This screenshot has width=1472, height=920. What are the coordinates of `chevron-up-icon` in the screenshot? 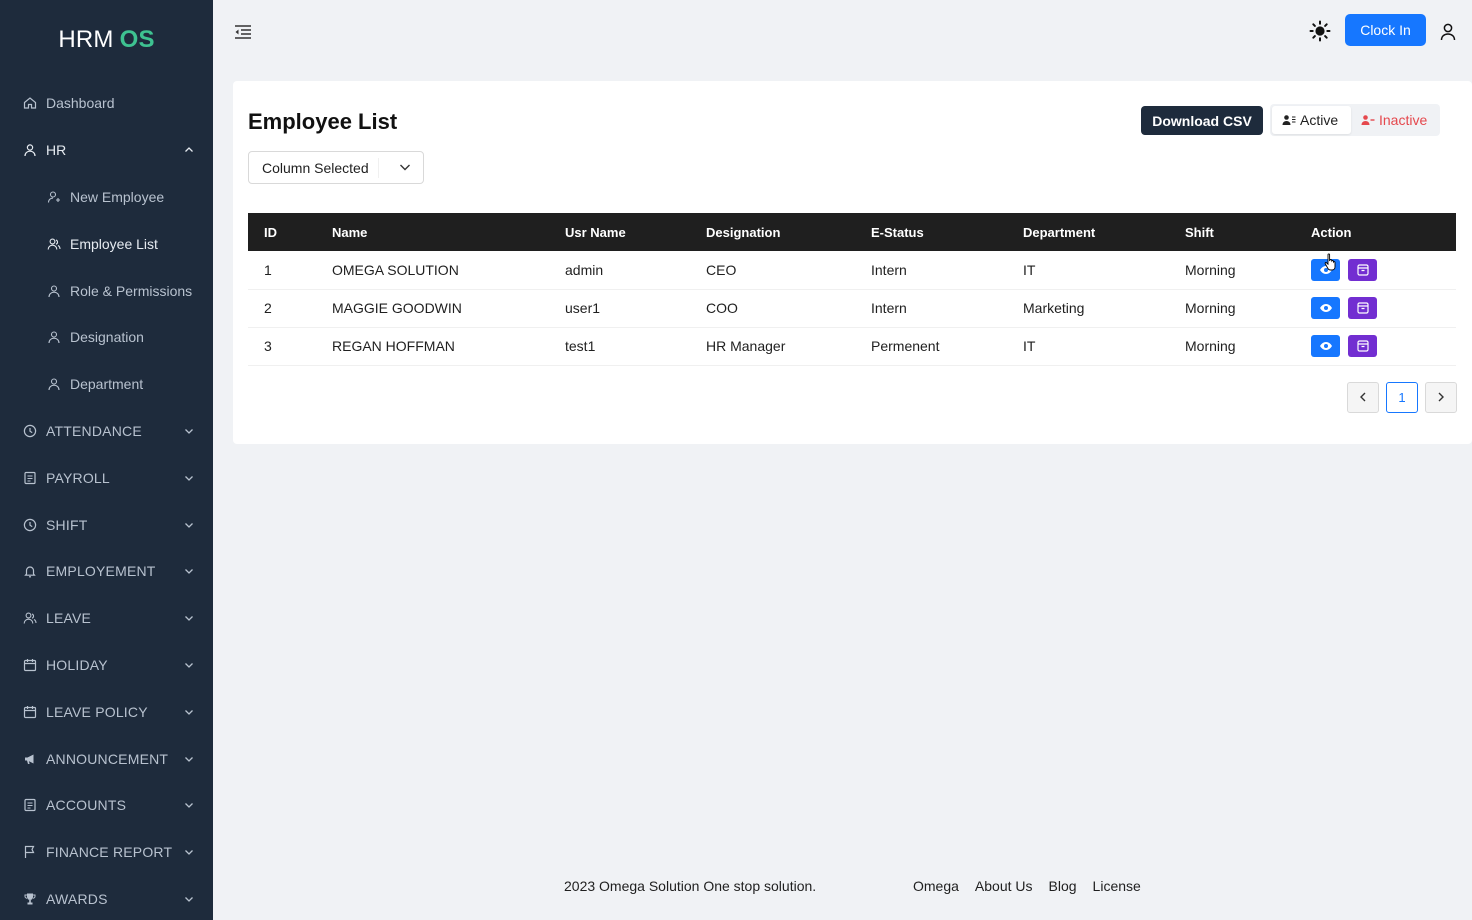 It's located at (189, 150).